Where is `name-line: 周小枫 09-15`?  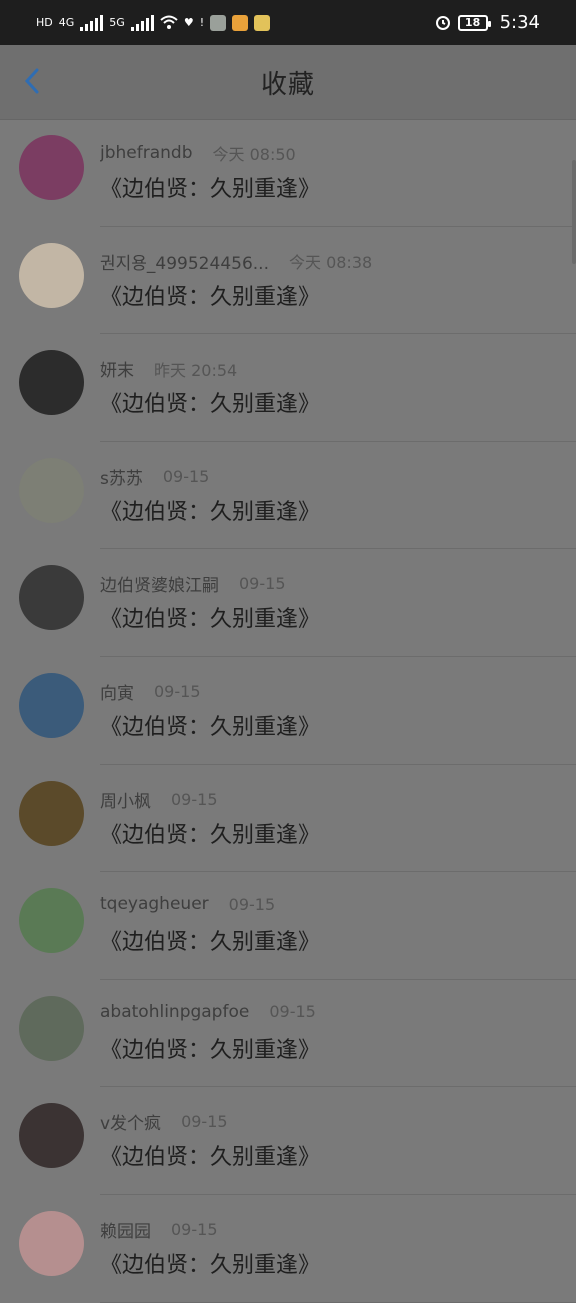 name-line: 周小枫 09-15 is located at coordinates (159, 799).